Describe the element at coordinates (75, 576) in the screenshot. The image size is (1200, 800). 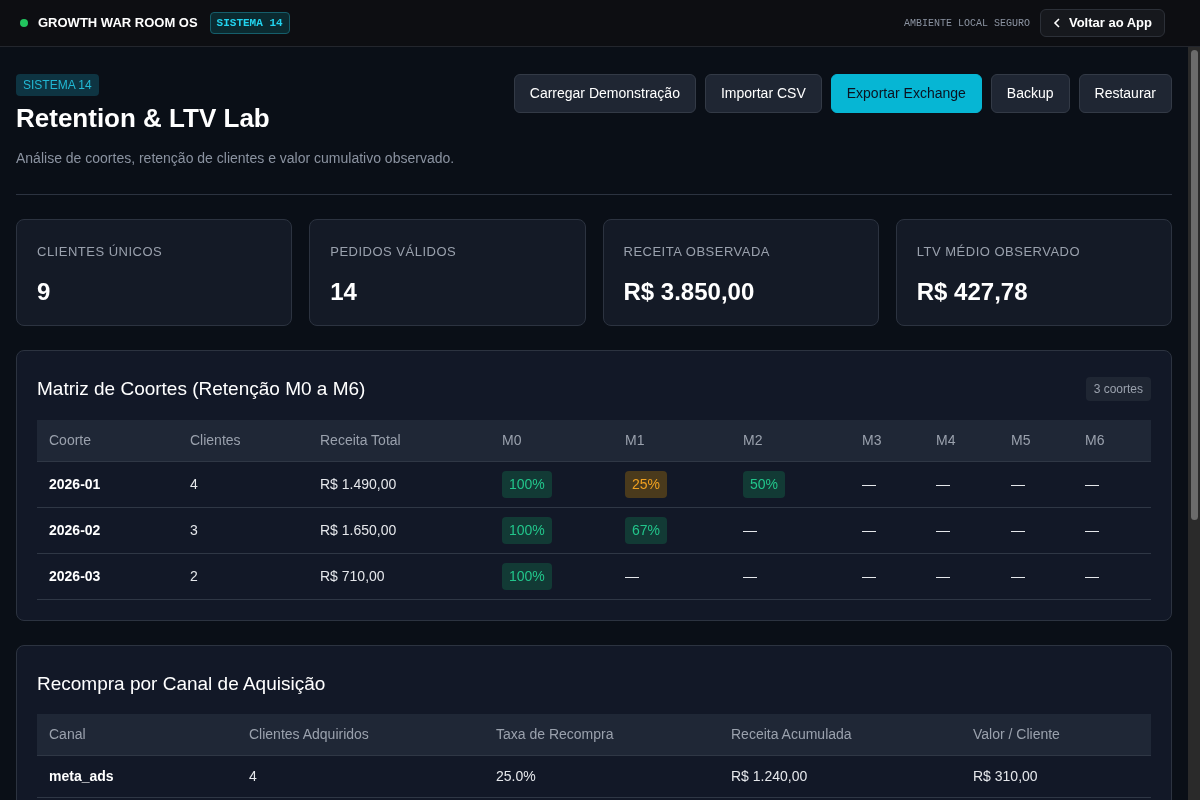
I see `table-cell-text: 2026-03` at that location.